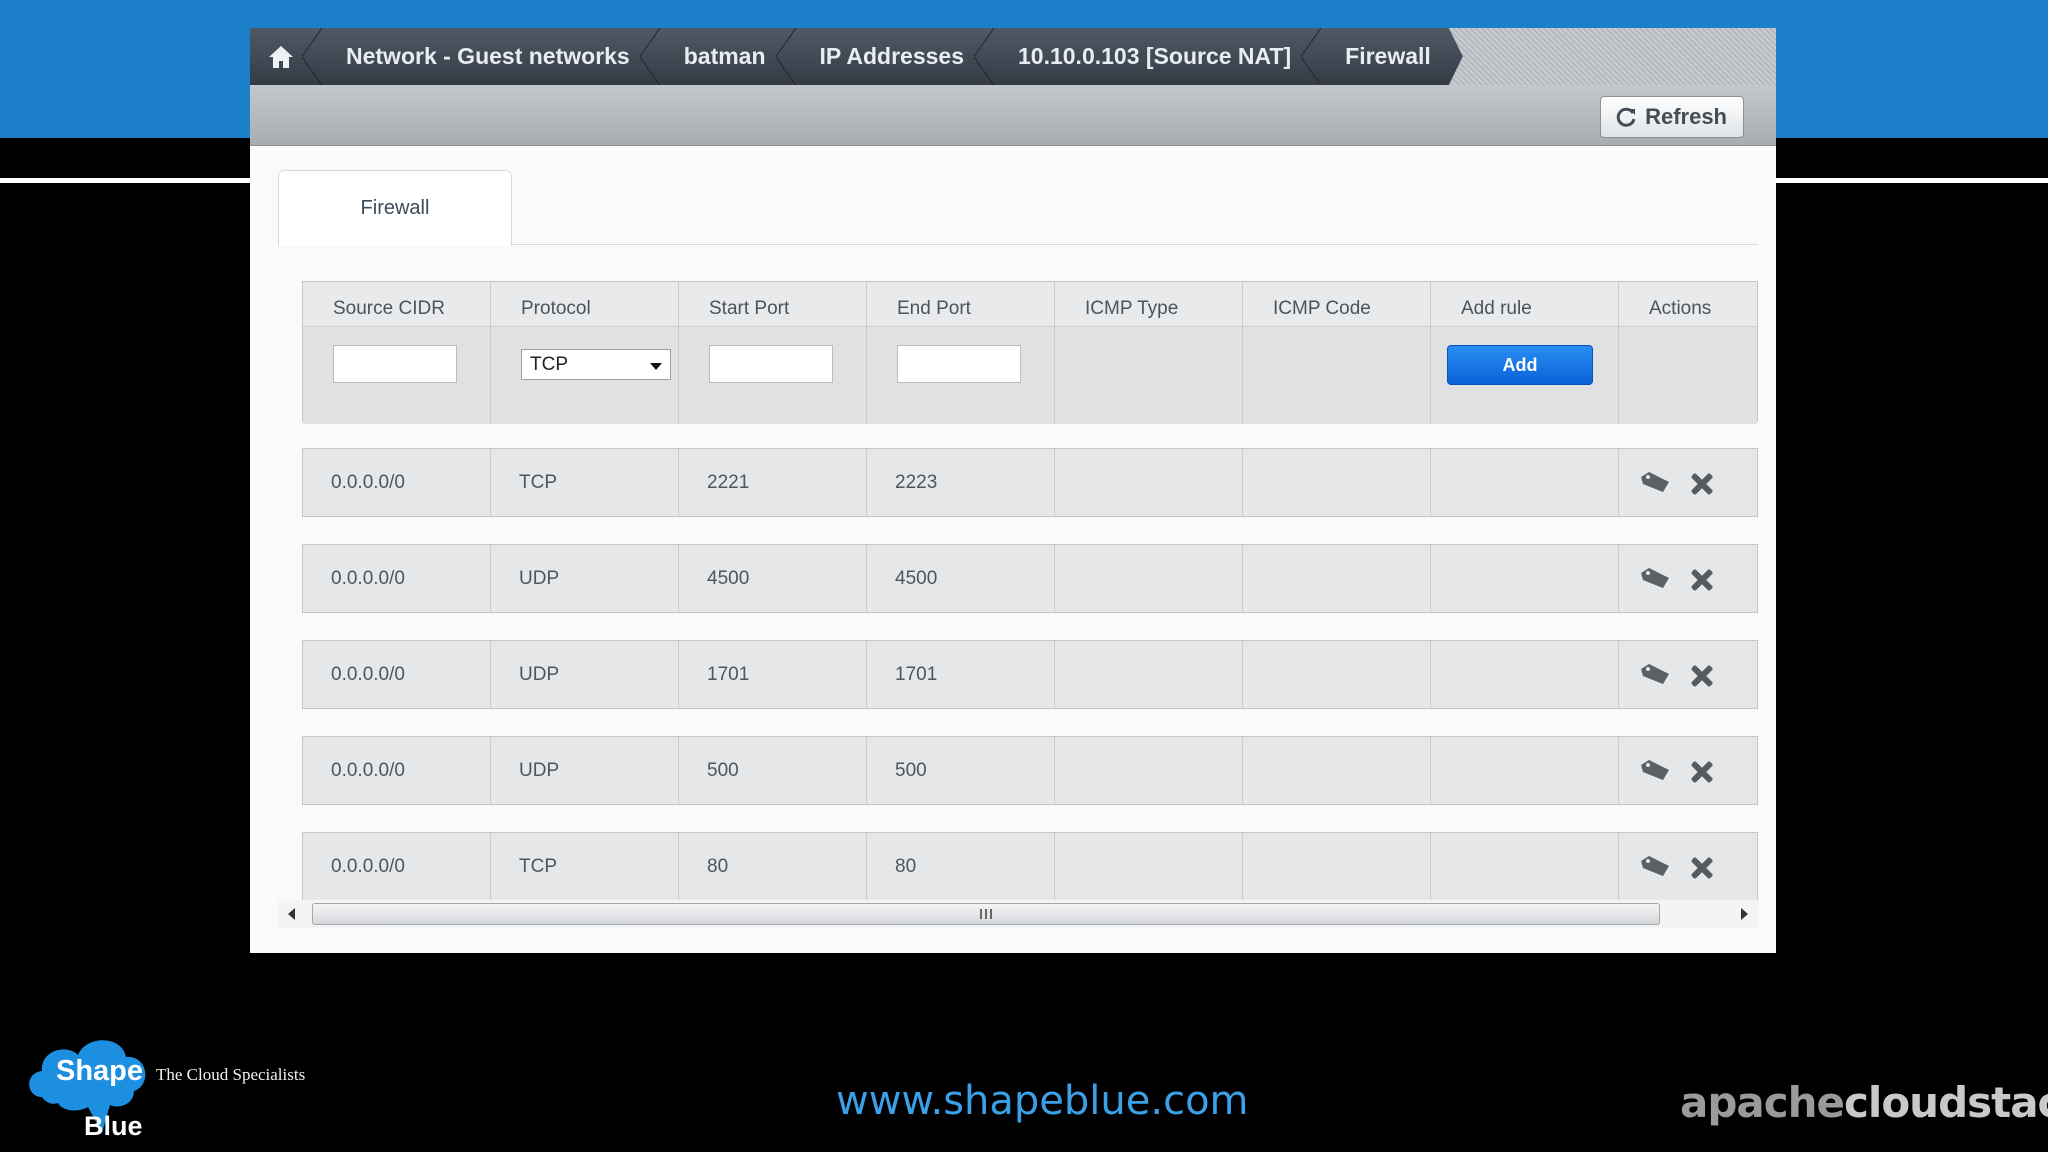 This screenshot has height=1152, width=2048. I want to click on protocol-select-value: TCP, so click(549, 364).